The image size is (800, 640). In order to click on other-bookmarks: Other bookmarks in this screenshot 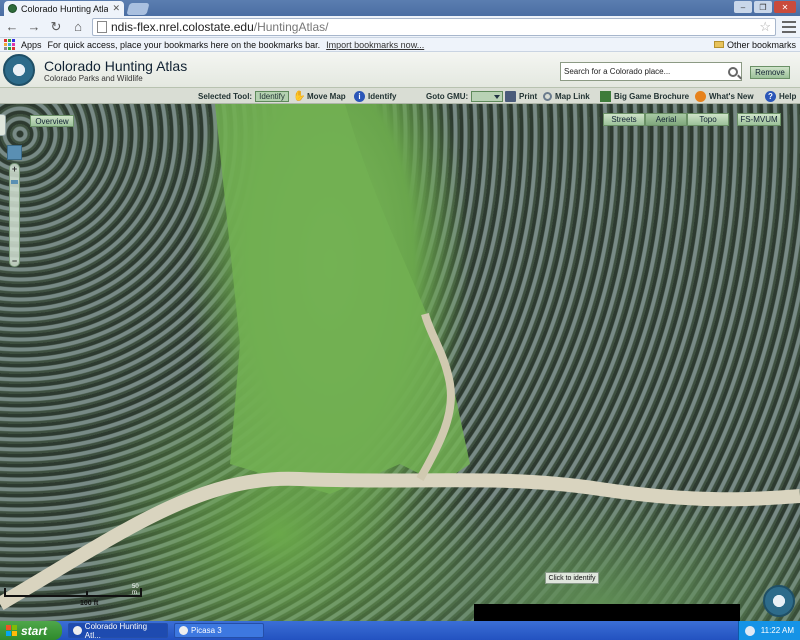, I will do `click(754, 44)`.